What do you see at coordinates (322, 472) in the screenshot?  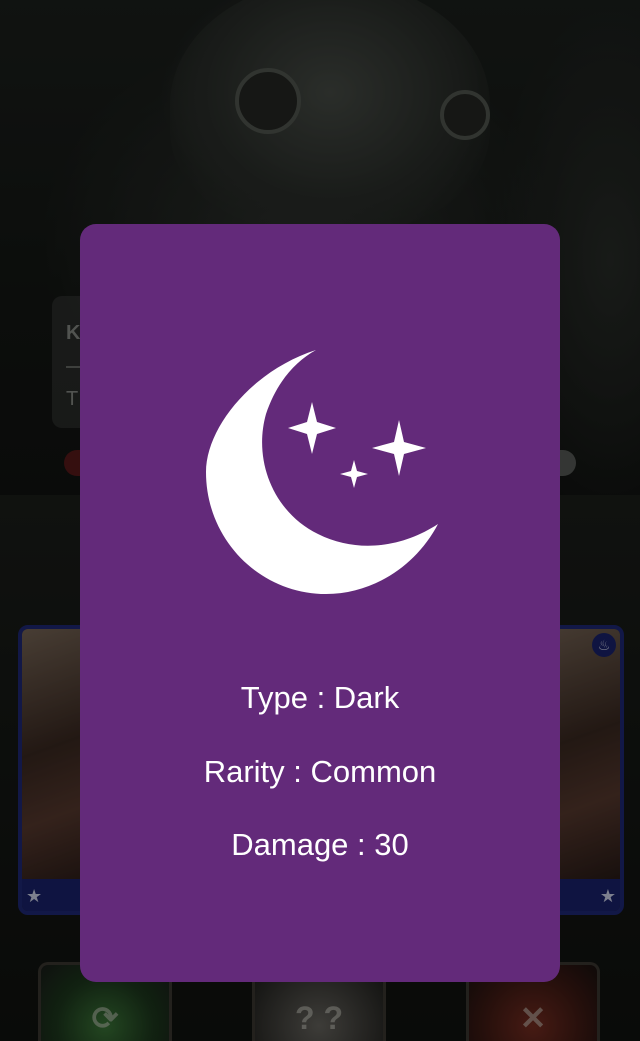 I see `crescent-moon-stars-icon` at bounding box center [322, 472].